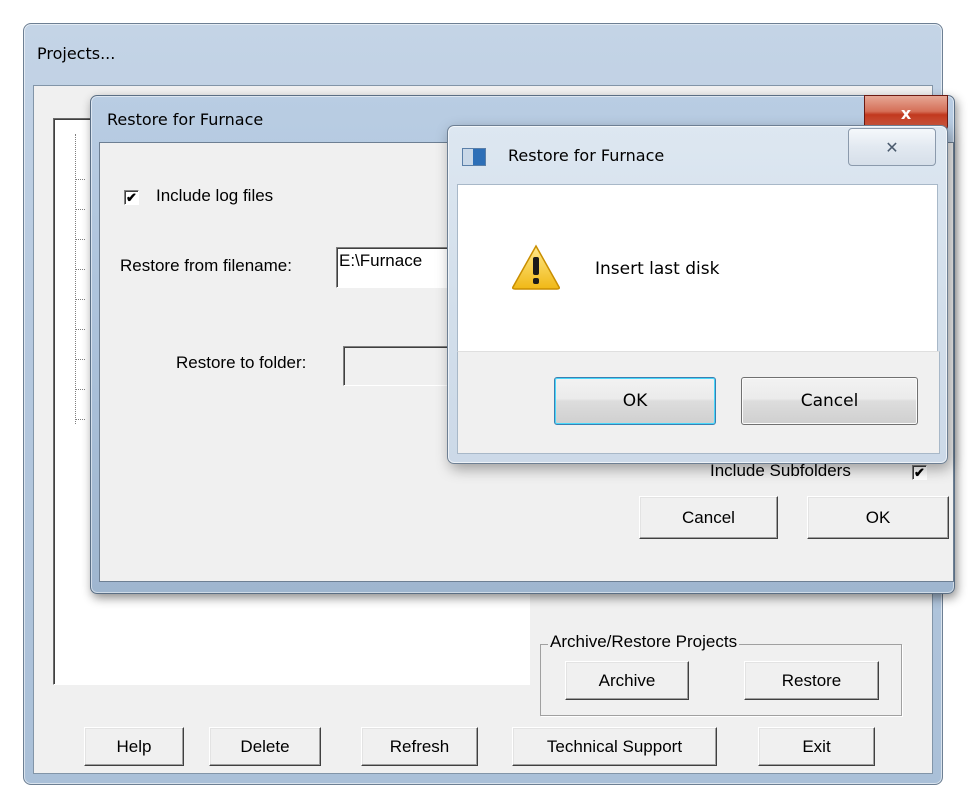 This screenshot has width=977, height=799. Describe the element at coordinates (816, 746) in the screenshot. I see `exit-button: Exit` at that location.